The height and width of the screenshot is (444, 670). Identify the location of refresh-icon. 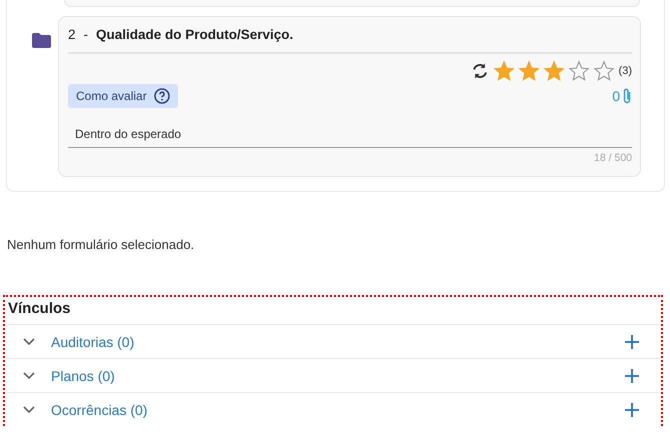
(479, 71).